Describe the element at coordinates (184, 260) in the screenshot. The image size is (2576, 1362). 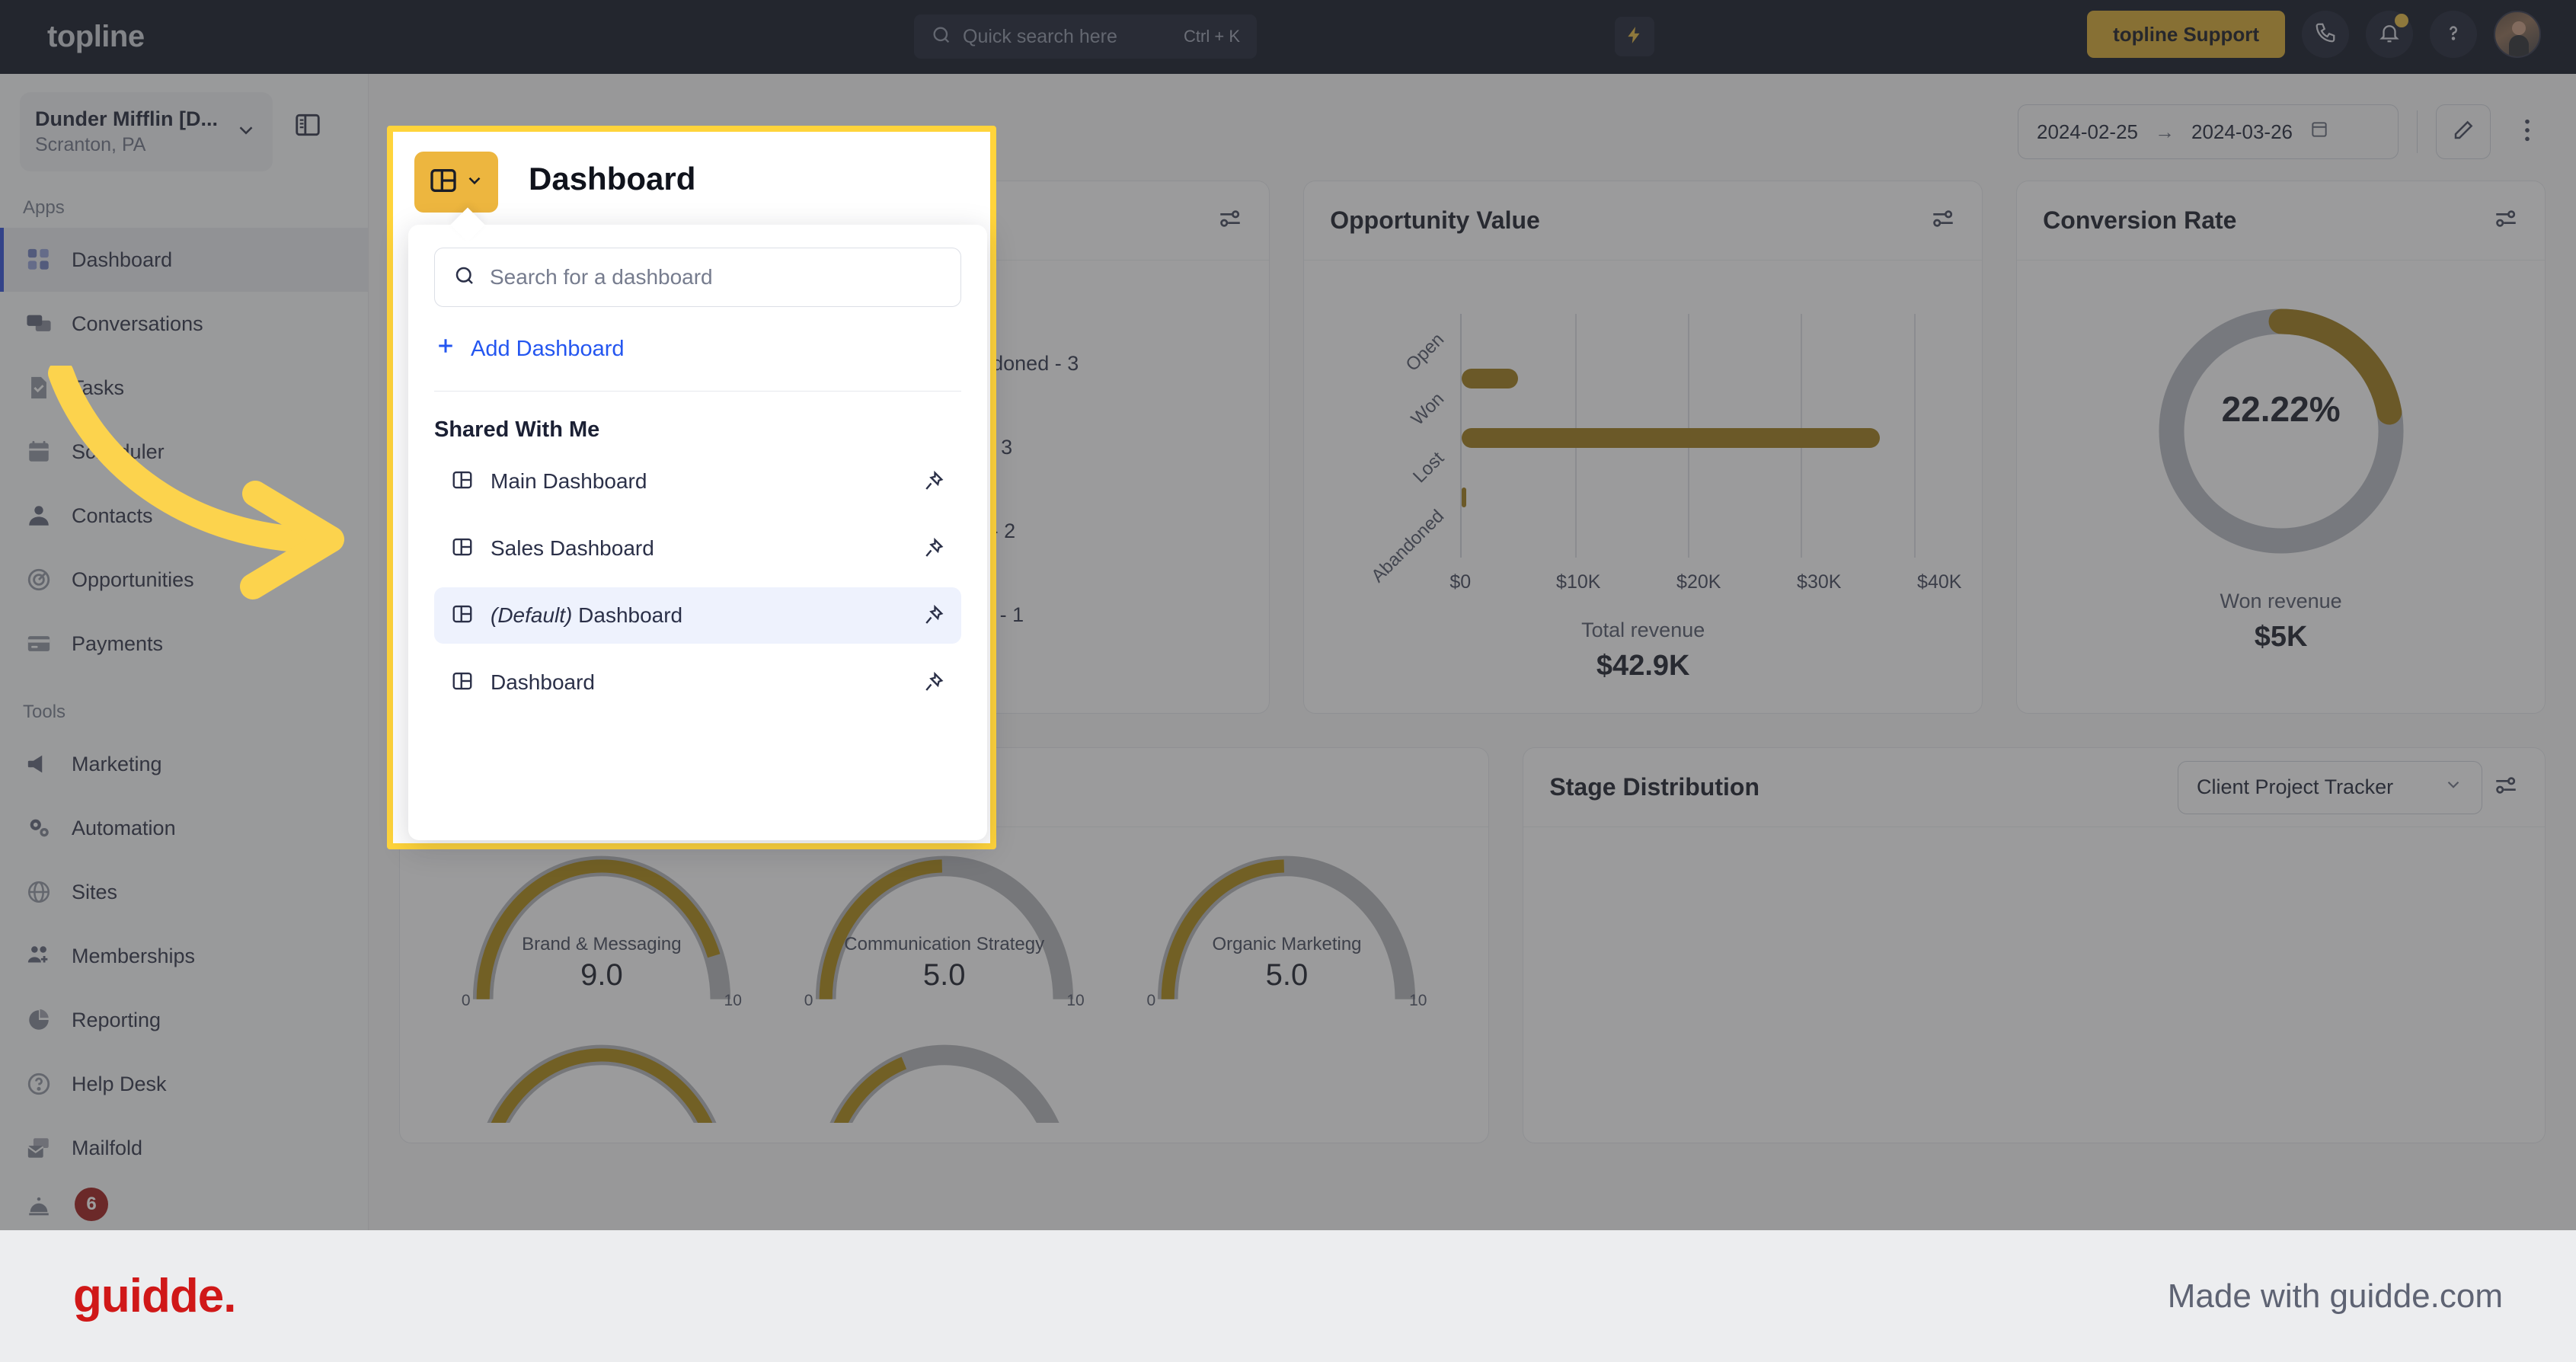
I see `sidebar-item-dashboard: Dashboard` at that location.